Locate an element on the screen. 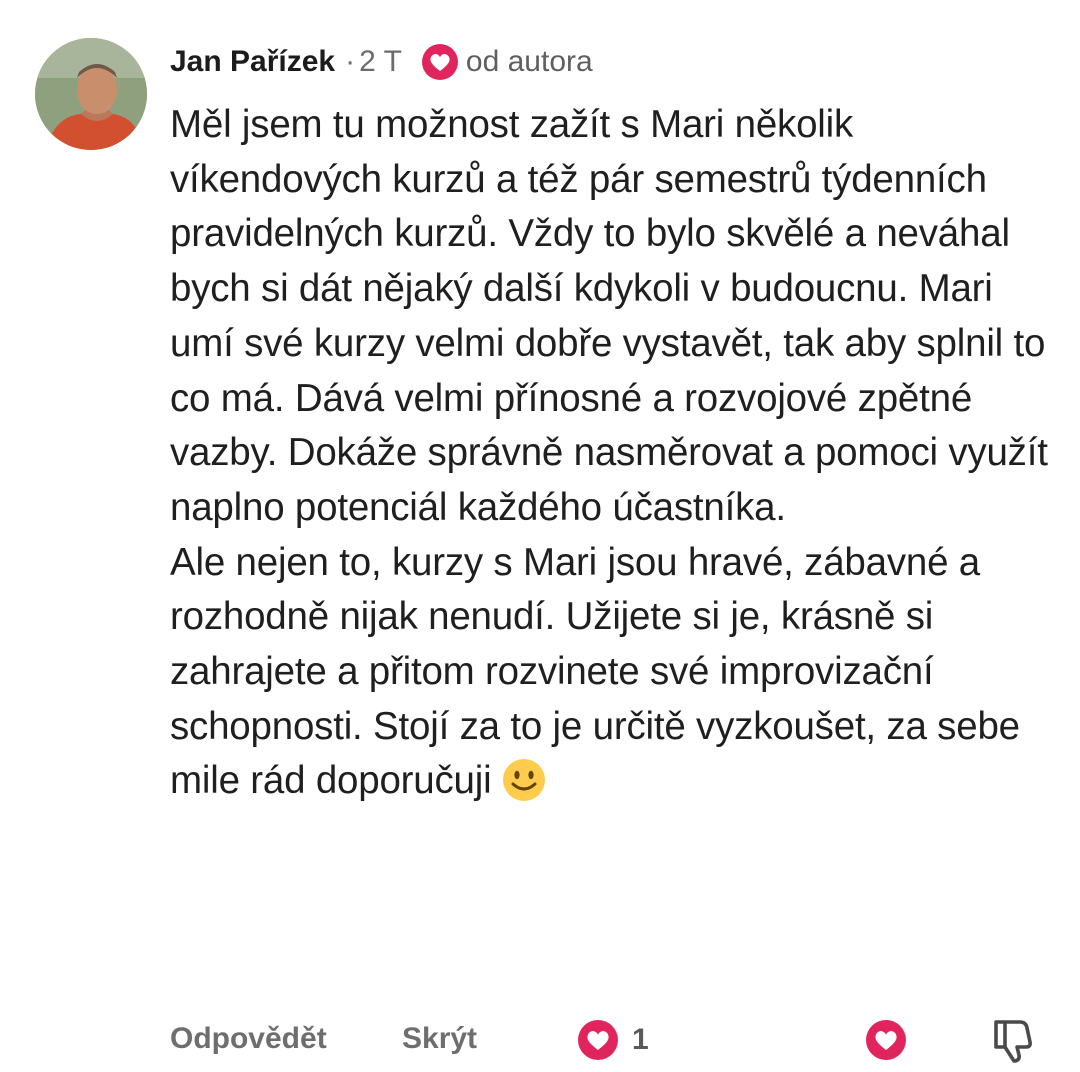  comment-time: 2 T is located at coordinates (380, 61).